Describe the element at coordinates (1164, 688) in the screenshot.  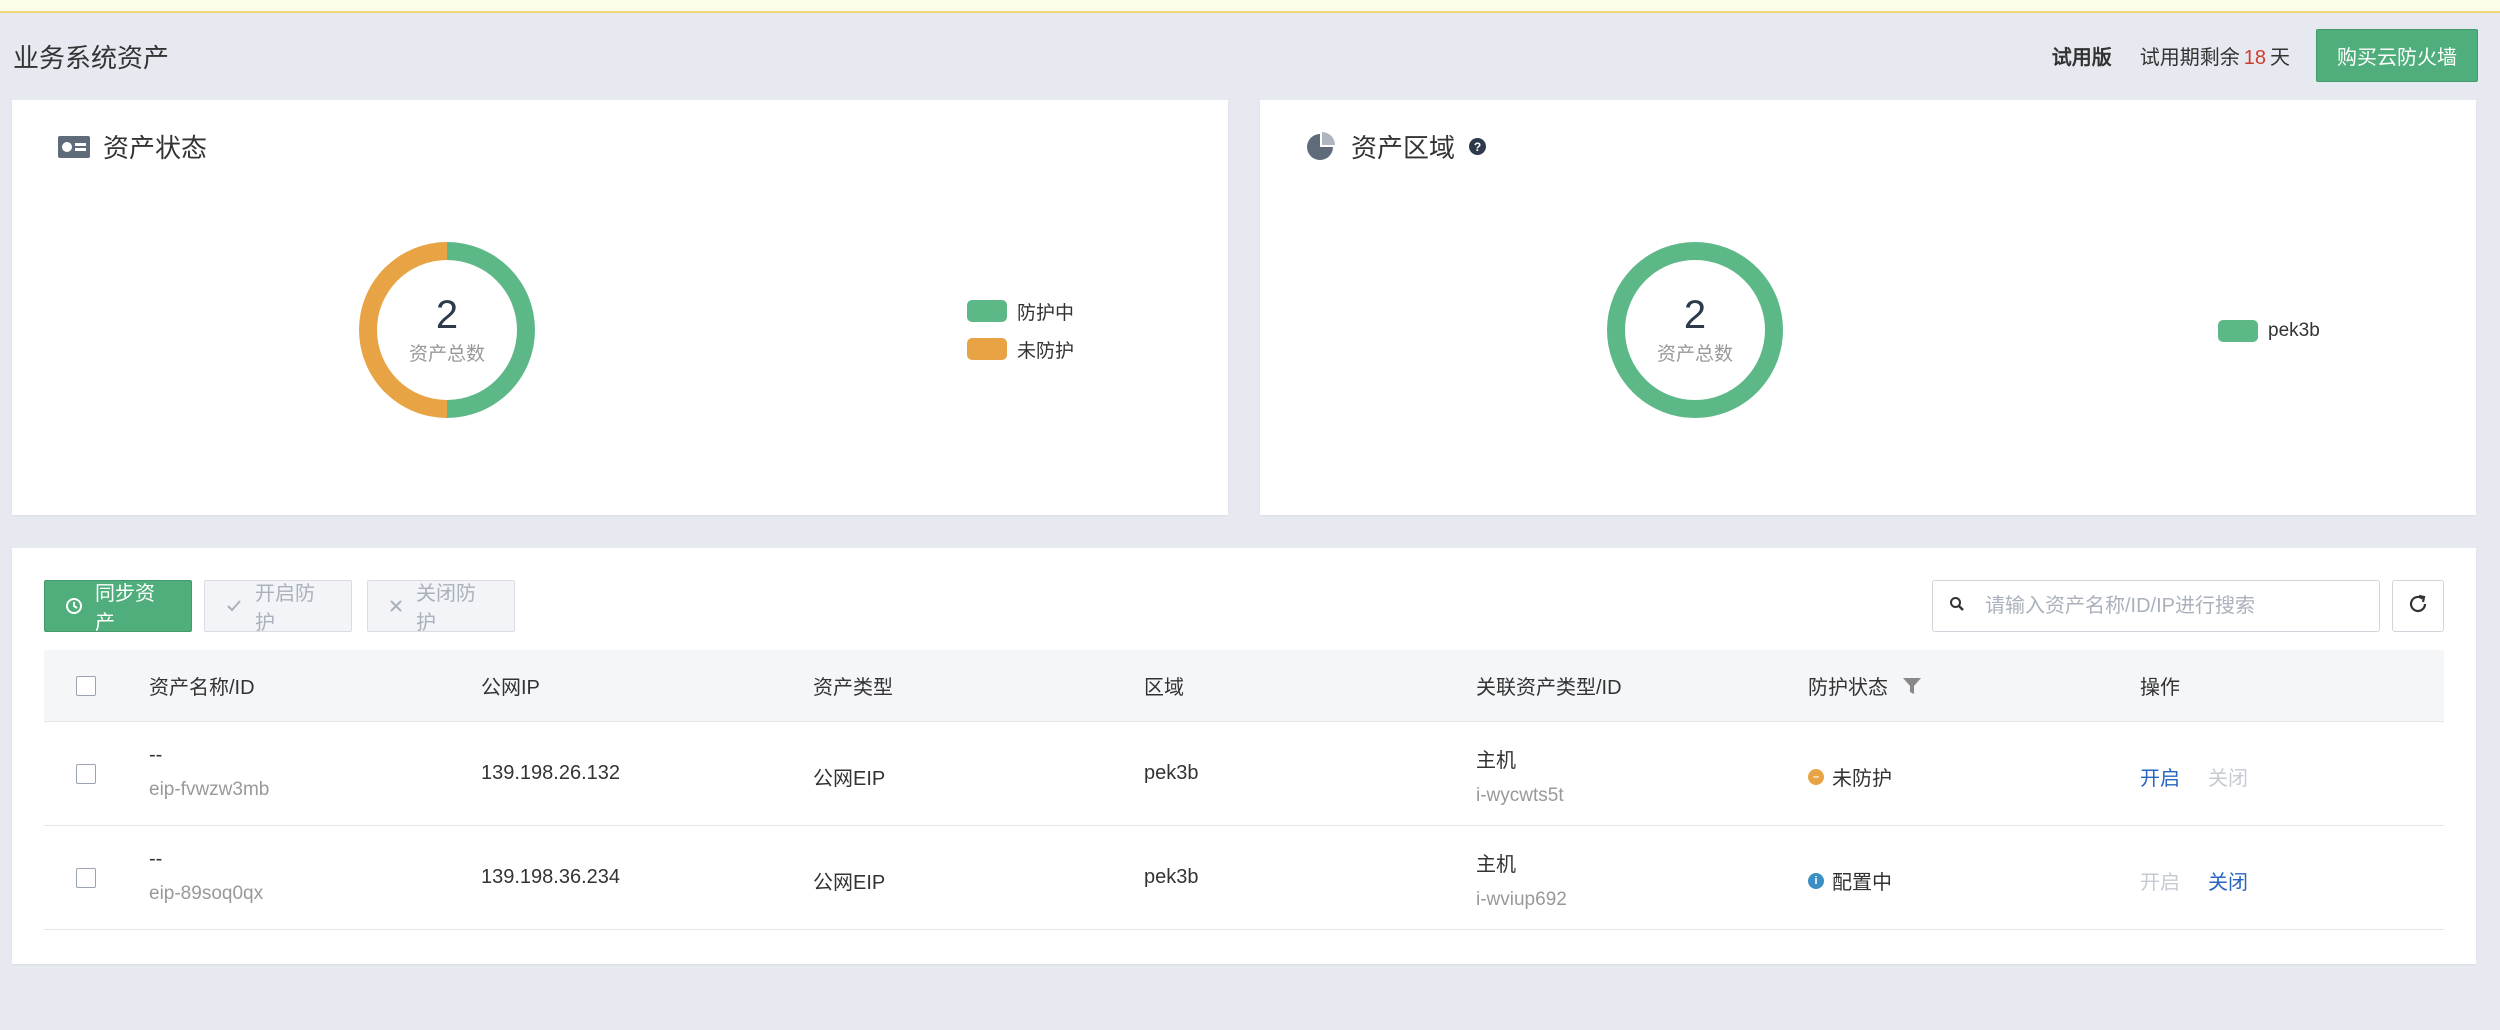
I see `col-region: 区域` at that location.